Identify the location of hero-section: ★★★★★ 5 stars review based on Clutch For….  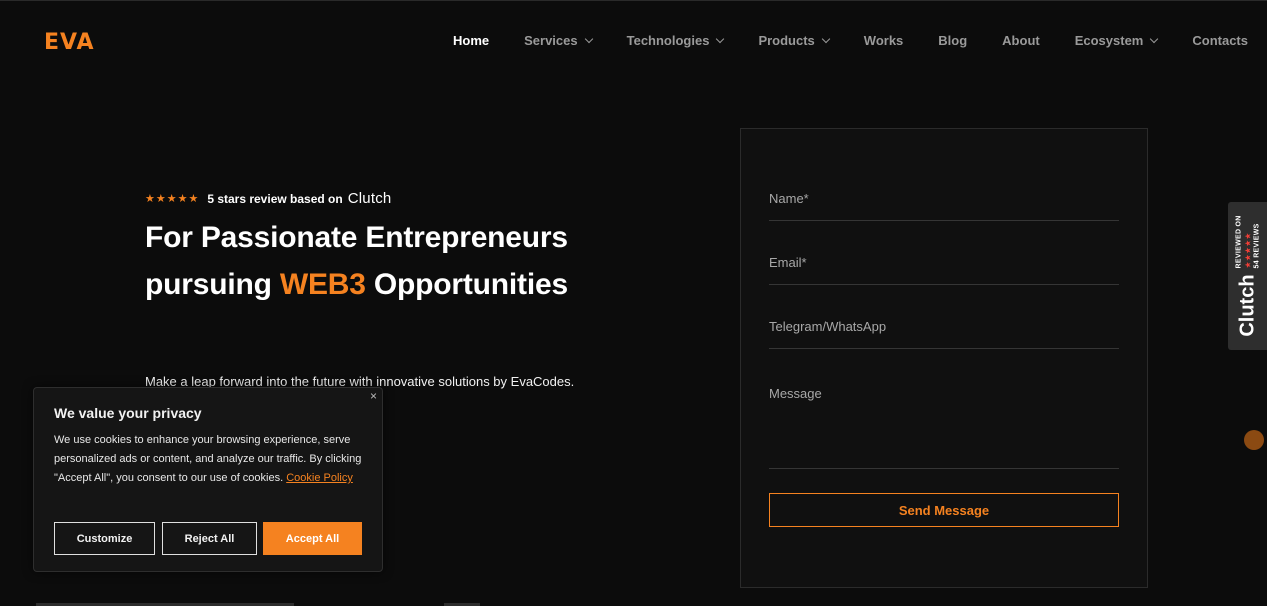
(425, 249).